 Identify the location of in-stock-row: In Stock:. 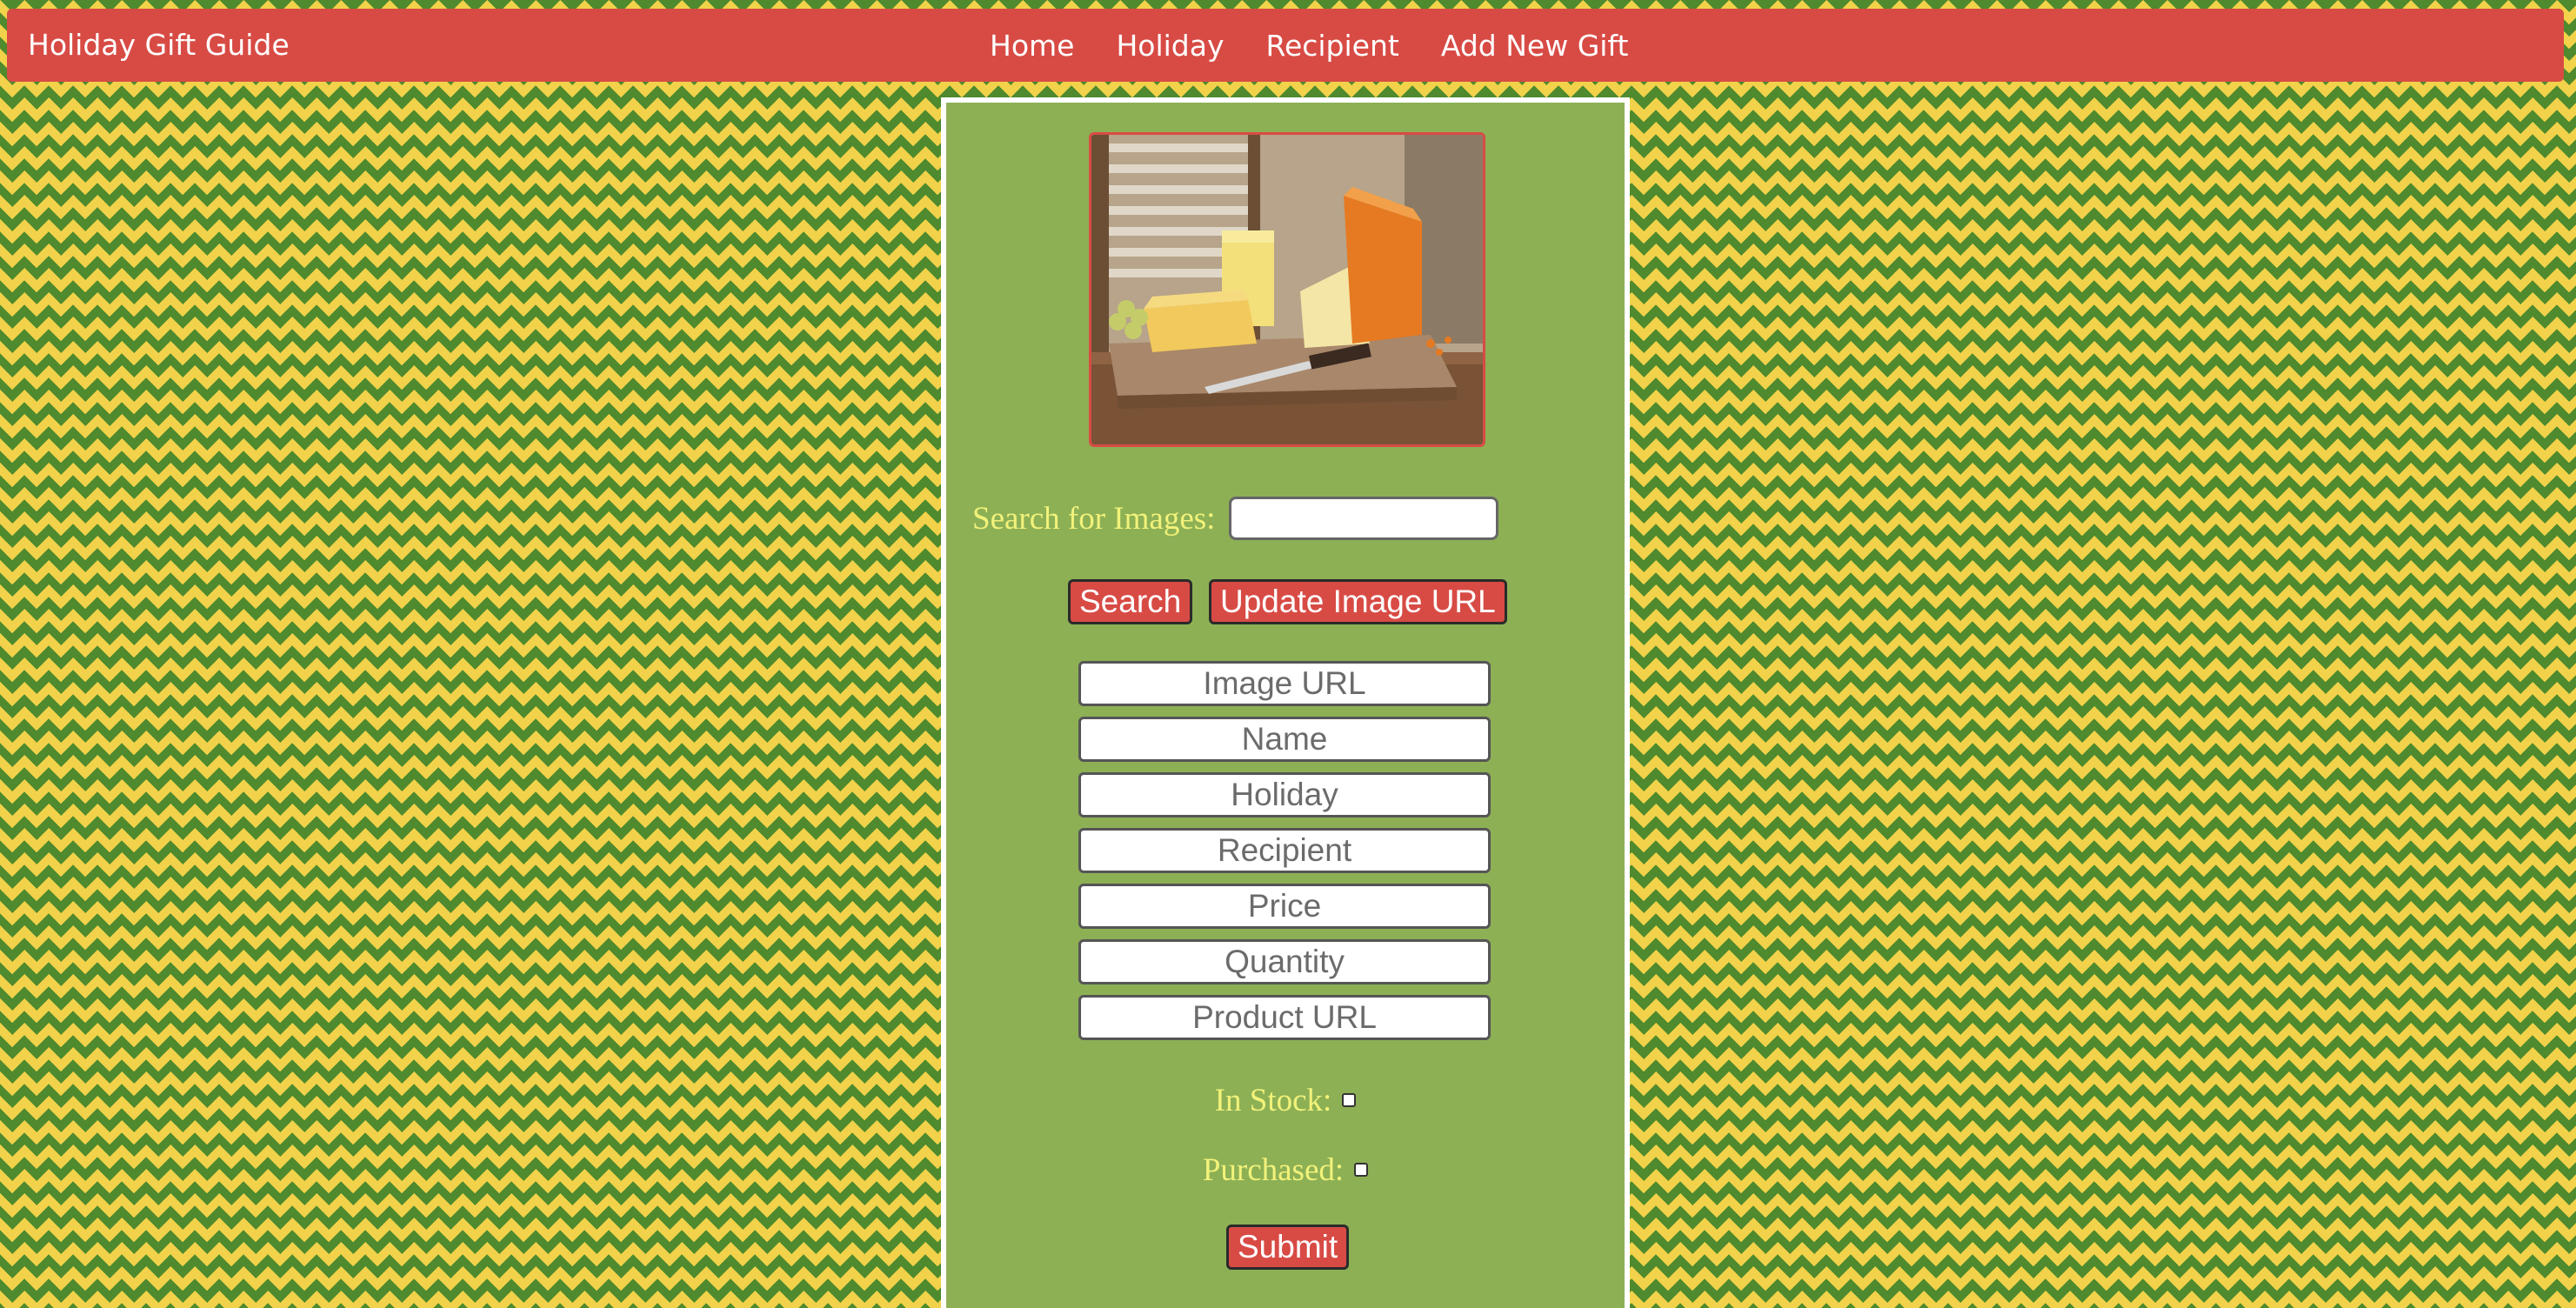
(1285, 1100).